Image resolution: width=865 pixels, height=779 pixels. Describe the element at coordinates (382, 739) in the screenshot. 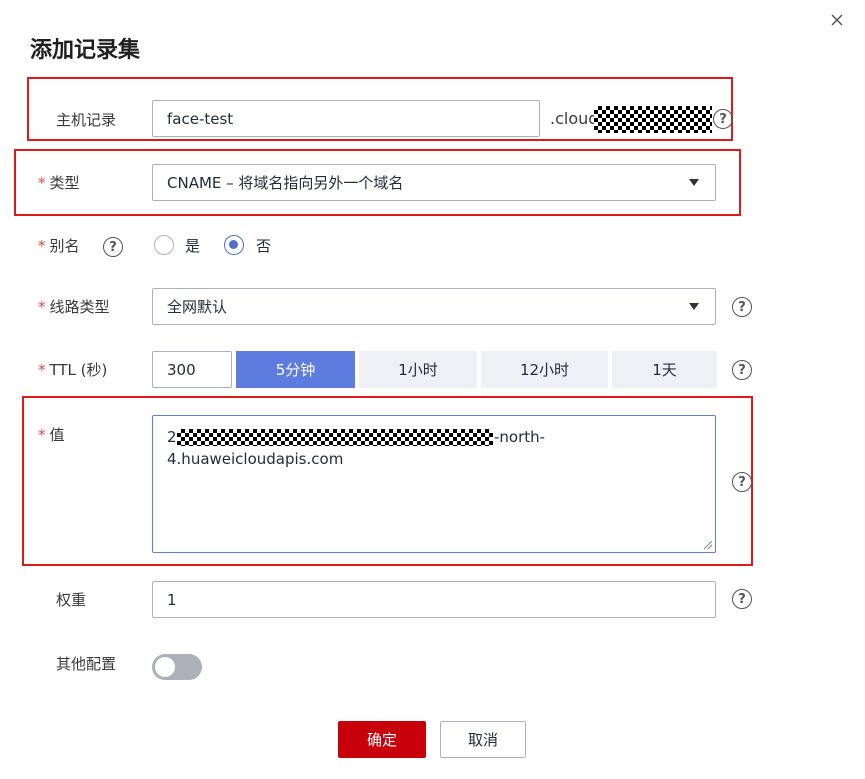

I see `confirm-button: 确定` at that location.